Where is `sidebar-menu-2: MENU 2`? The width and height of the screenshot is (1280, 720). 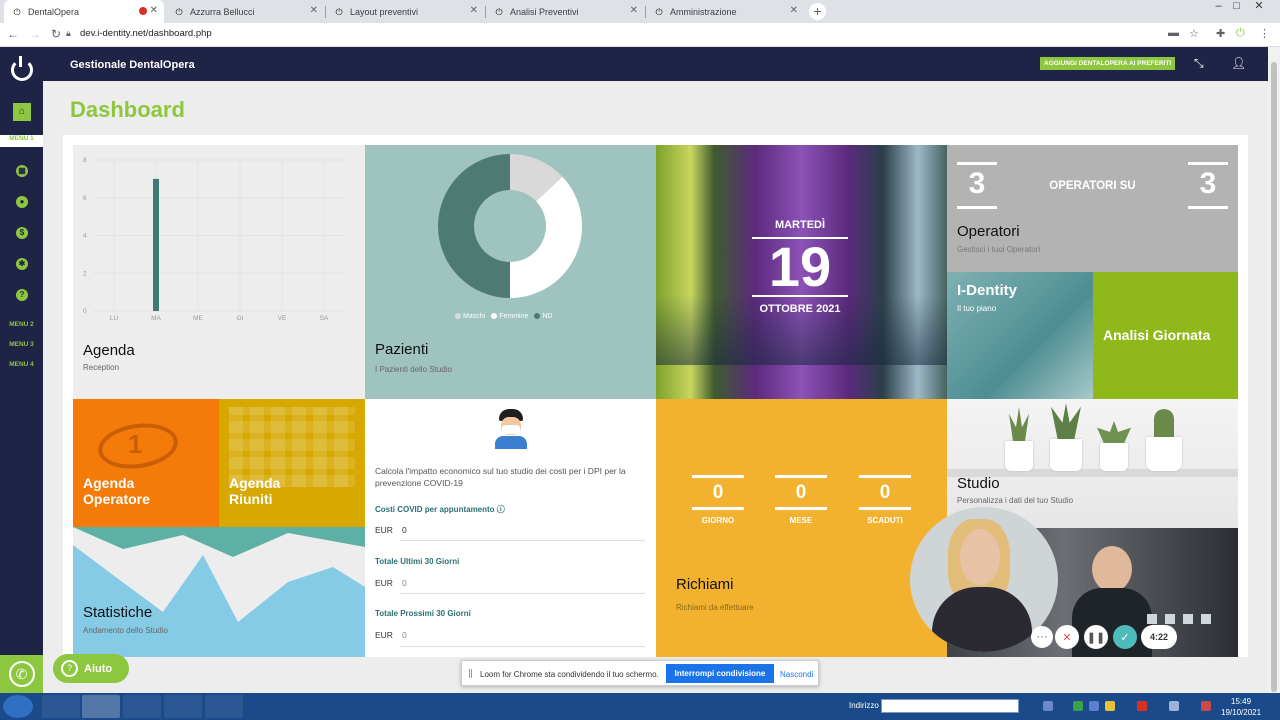
sidebar-menu-2: MENU 2 is located at coordinates (21, 327).